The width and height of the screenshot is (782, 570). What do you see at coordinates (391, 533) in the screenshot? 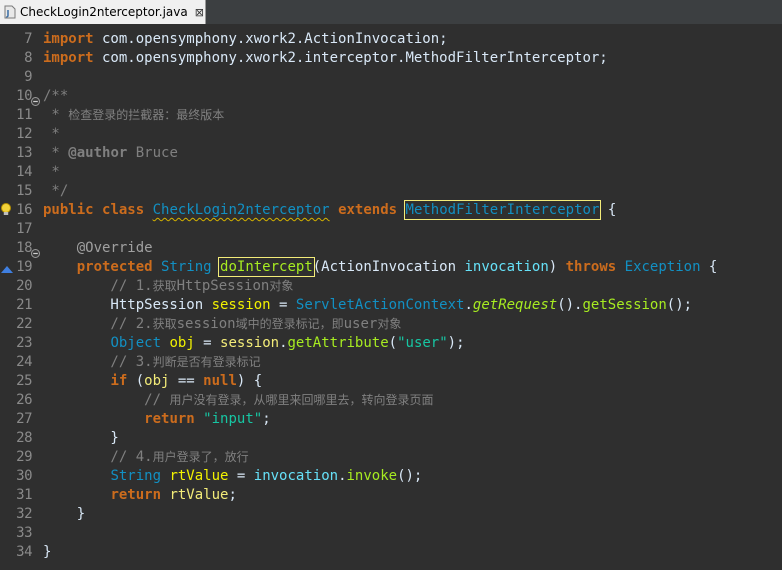
I see `code-line: 33` at bounding box center [391, 533].